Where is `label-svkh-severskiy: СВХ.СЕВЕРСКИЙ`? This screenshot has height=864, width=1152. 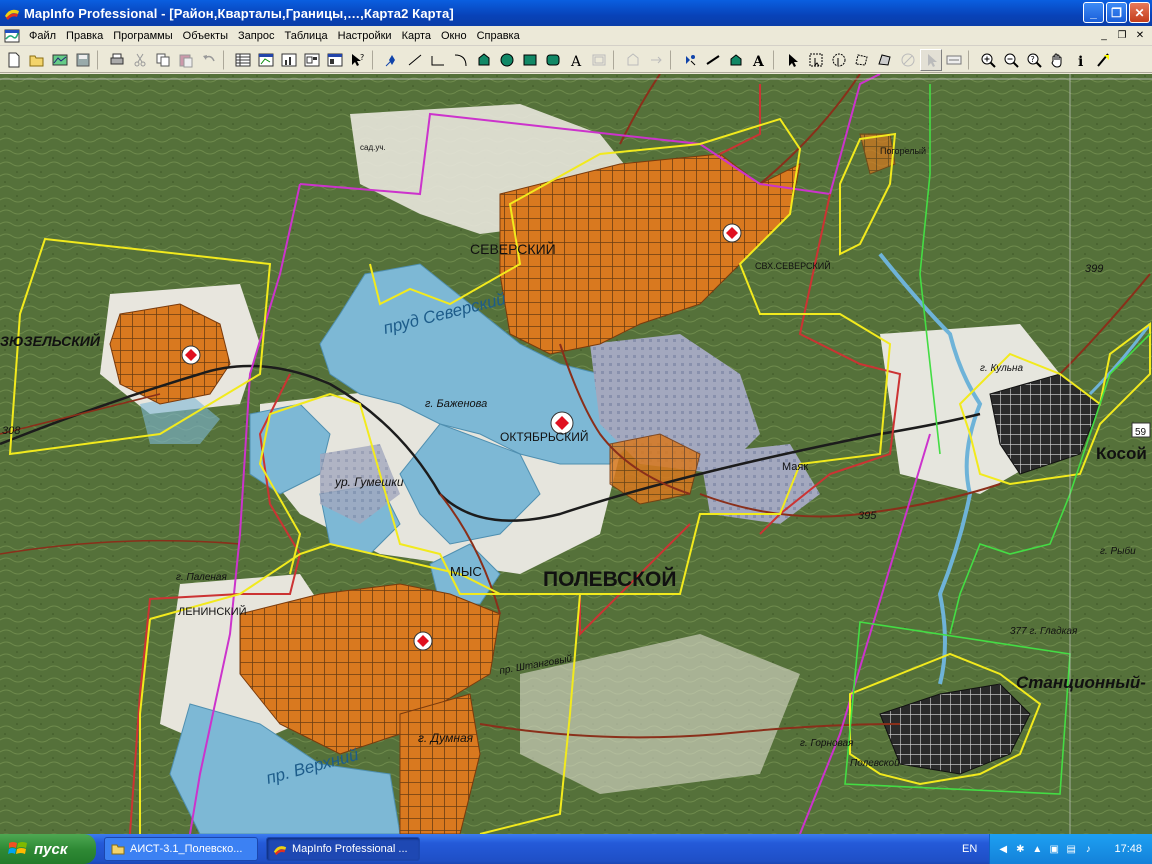 label-svkh-severskiy: СВХ.СЕВЕРСКИЙ is located at coordinates (793, 265).